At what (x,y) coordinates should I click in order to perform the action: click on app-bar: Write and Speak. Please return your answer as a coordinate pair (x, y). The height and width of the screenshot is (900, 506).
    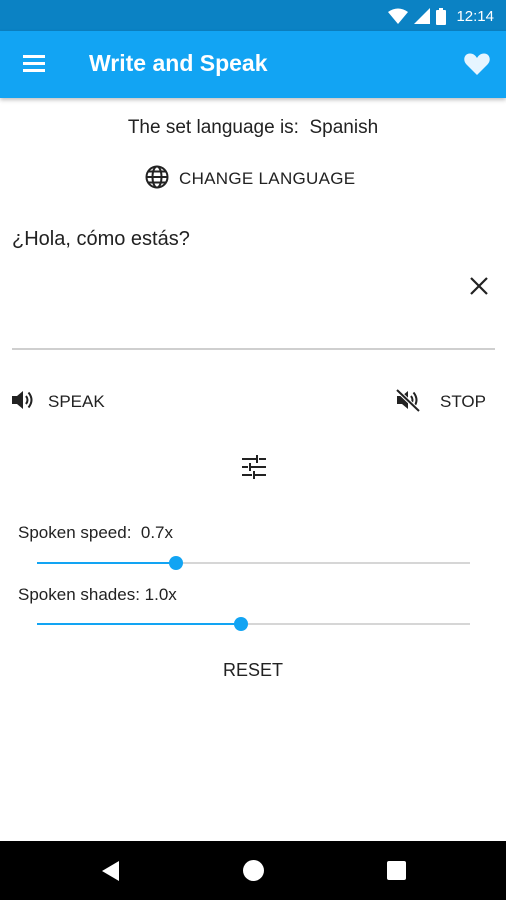
    Looking at the image, I should click on (253, 64).